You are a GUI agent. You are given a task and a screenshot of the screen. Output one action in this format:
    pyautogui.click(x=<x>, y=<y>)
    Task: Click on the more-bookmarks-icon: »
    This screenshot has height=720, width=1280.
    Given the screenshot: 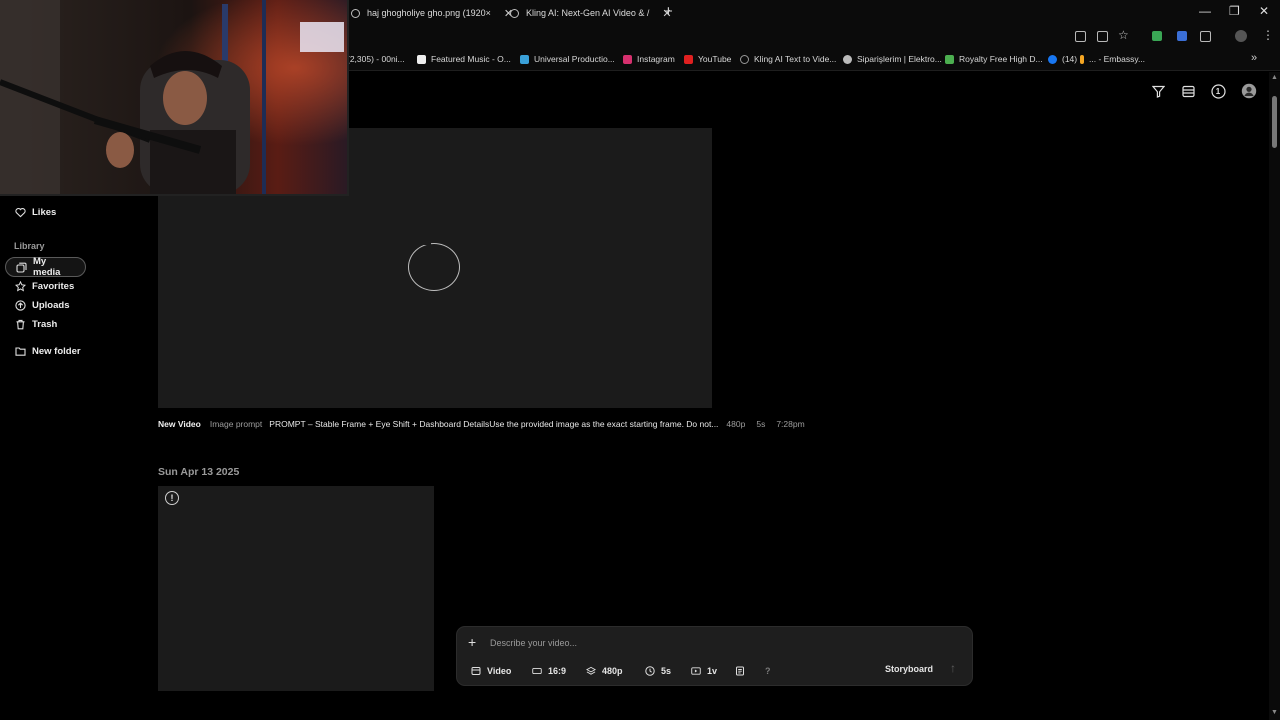 What is the action you would take?
    pyautogui.click(x=1254, y=58)
    